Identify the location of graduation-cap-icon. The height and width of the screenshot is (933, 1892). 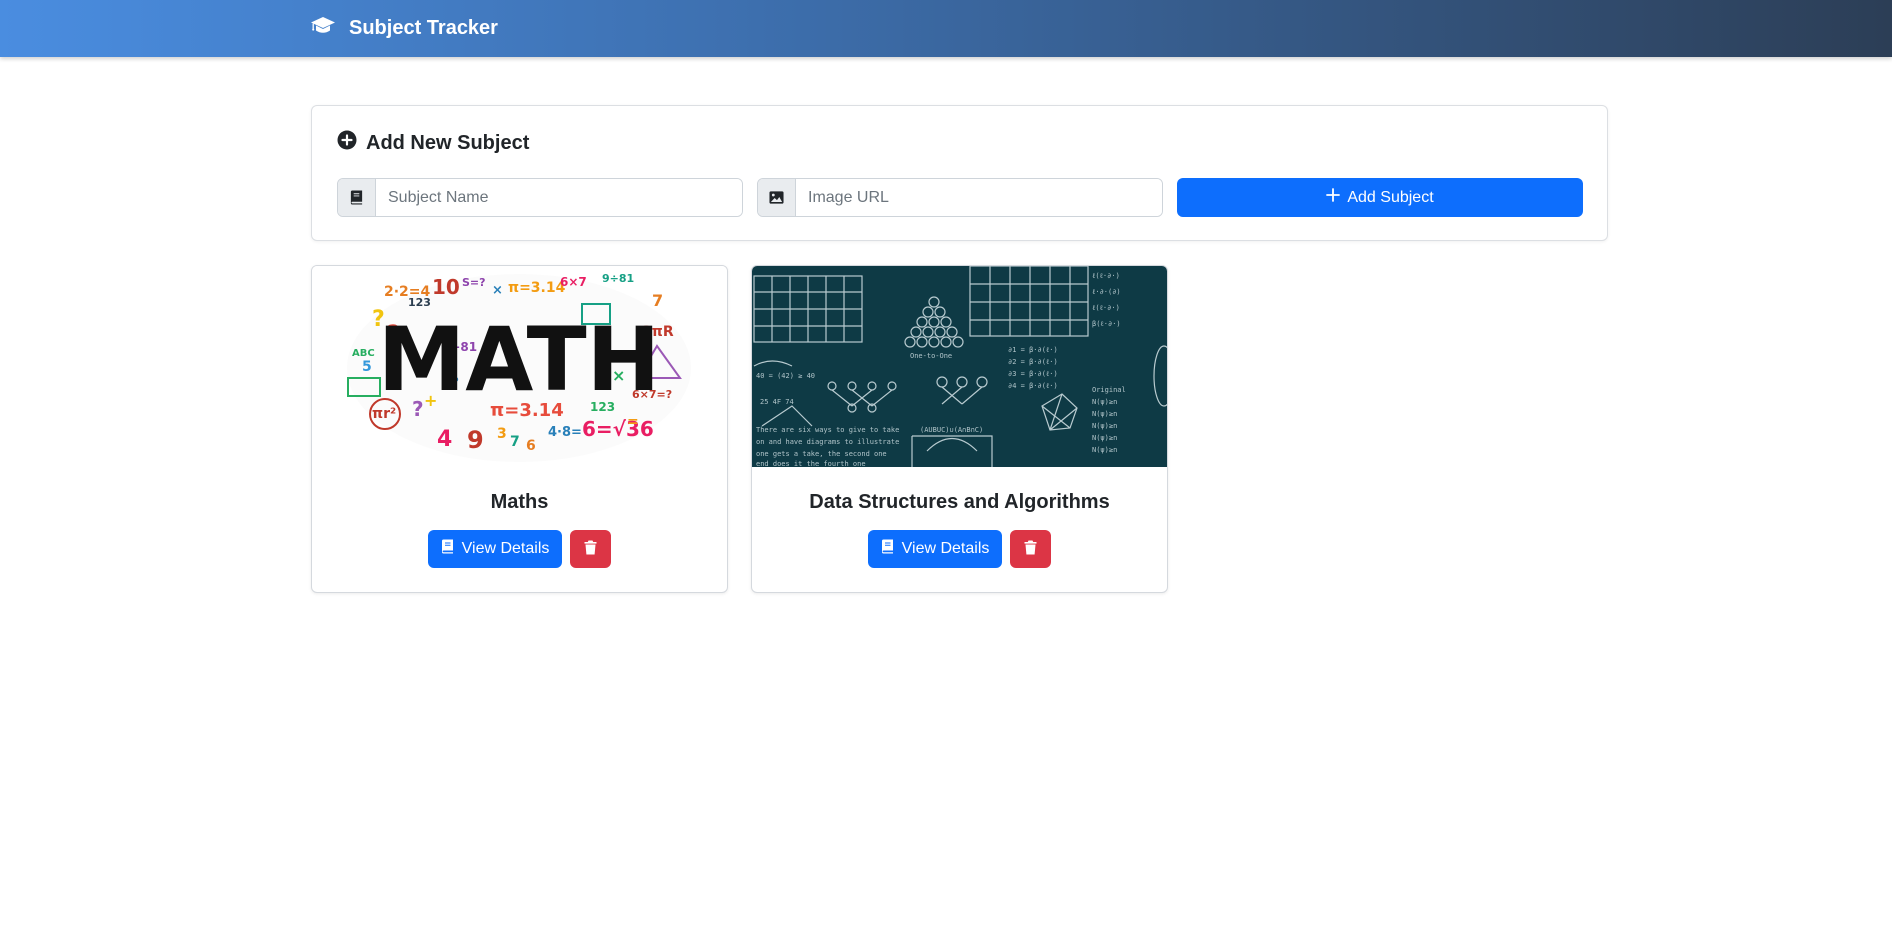
(323, 29).